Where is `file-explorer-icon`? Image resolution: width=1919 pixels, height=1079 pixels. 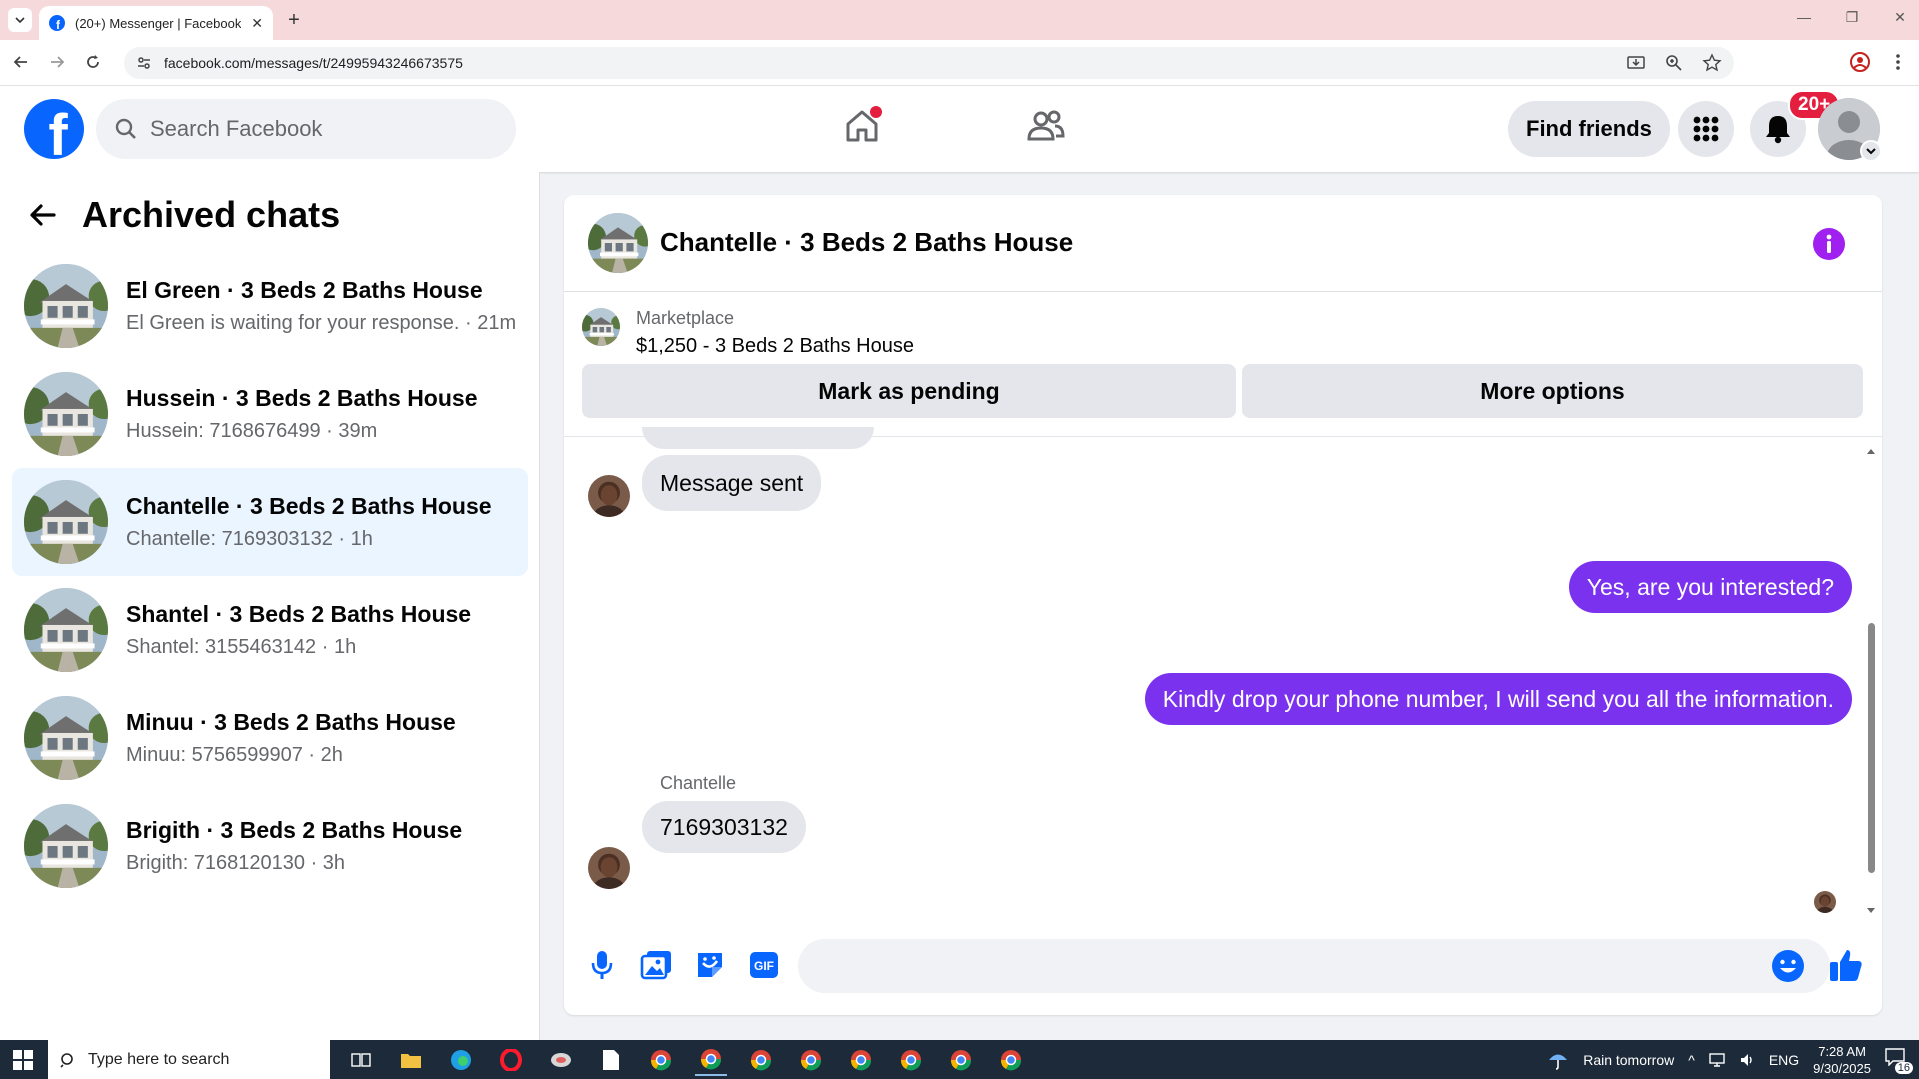 file-explorer-icon is located at coordinates (411, 1060).